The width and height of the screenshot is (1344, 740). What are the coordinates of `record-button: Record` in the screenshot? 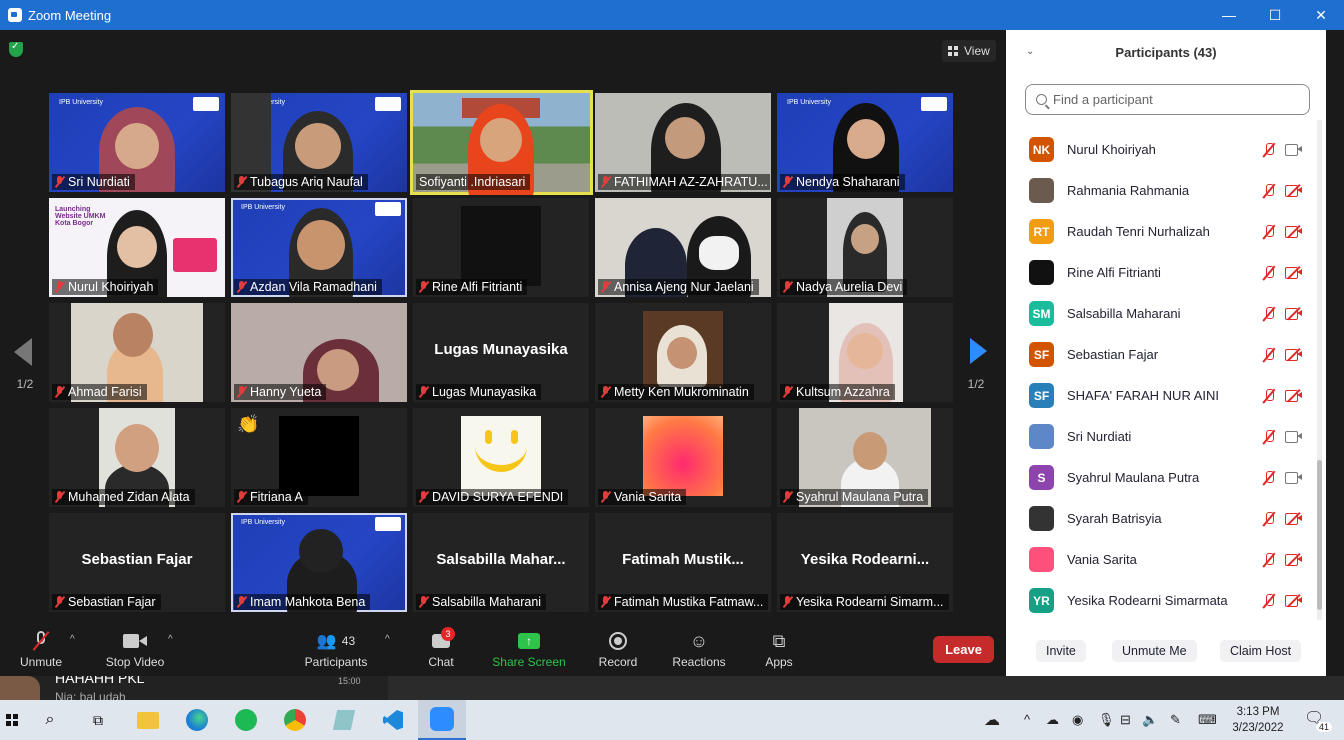 It's located at (618, 649).